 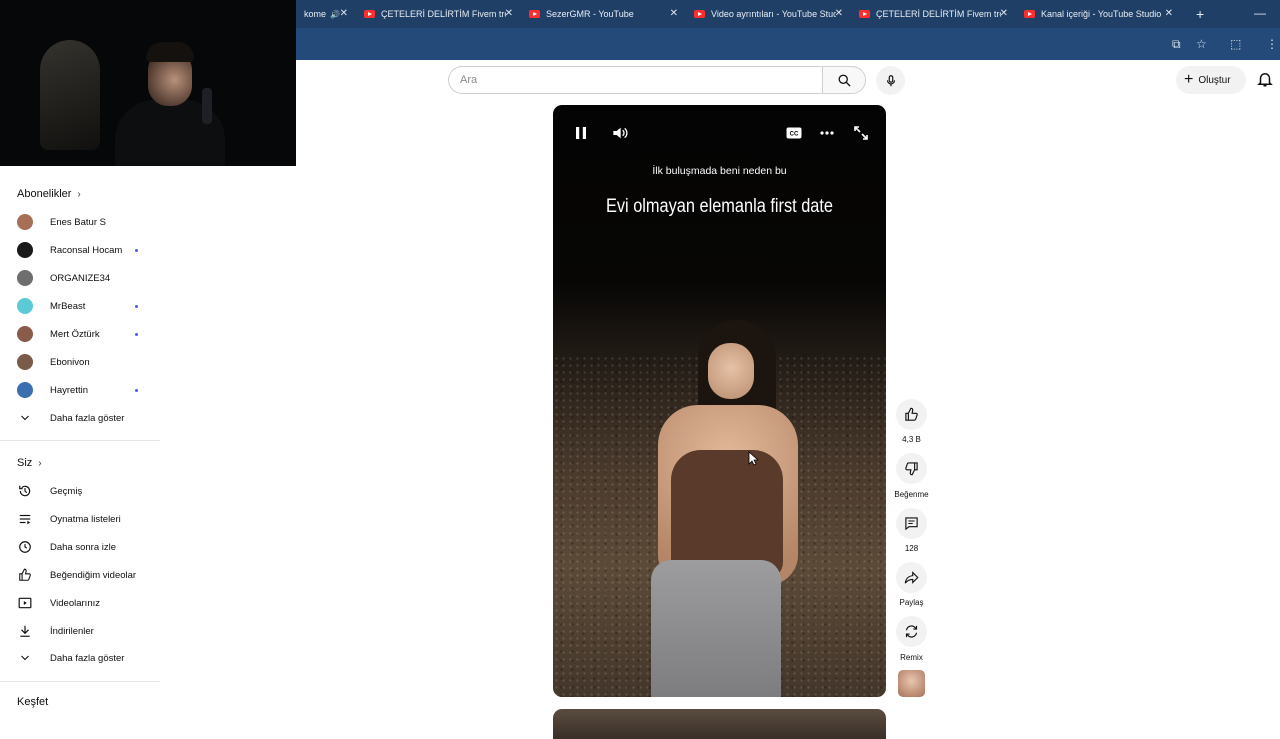 I want to click on subscription-item: Raconsal Hocam, so click(x=80, y=250).